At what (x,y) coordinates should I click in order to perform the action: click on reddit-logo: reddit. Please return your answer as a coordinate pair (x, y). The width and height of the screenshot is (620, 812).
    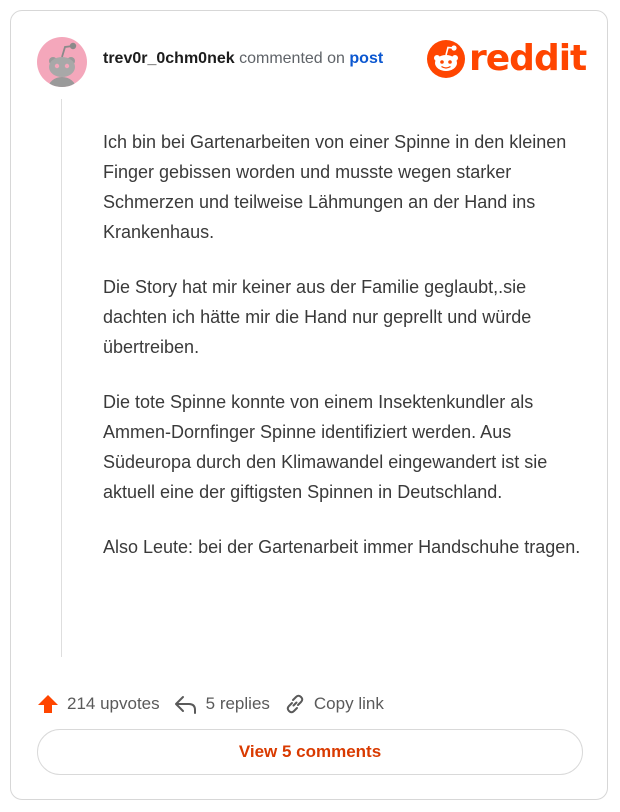
    Looking at the image, I should click on (507, 58).